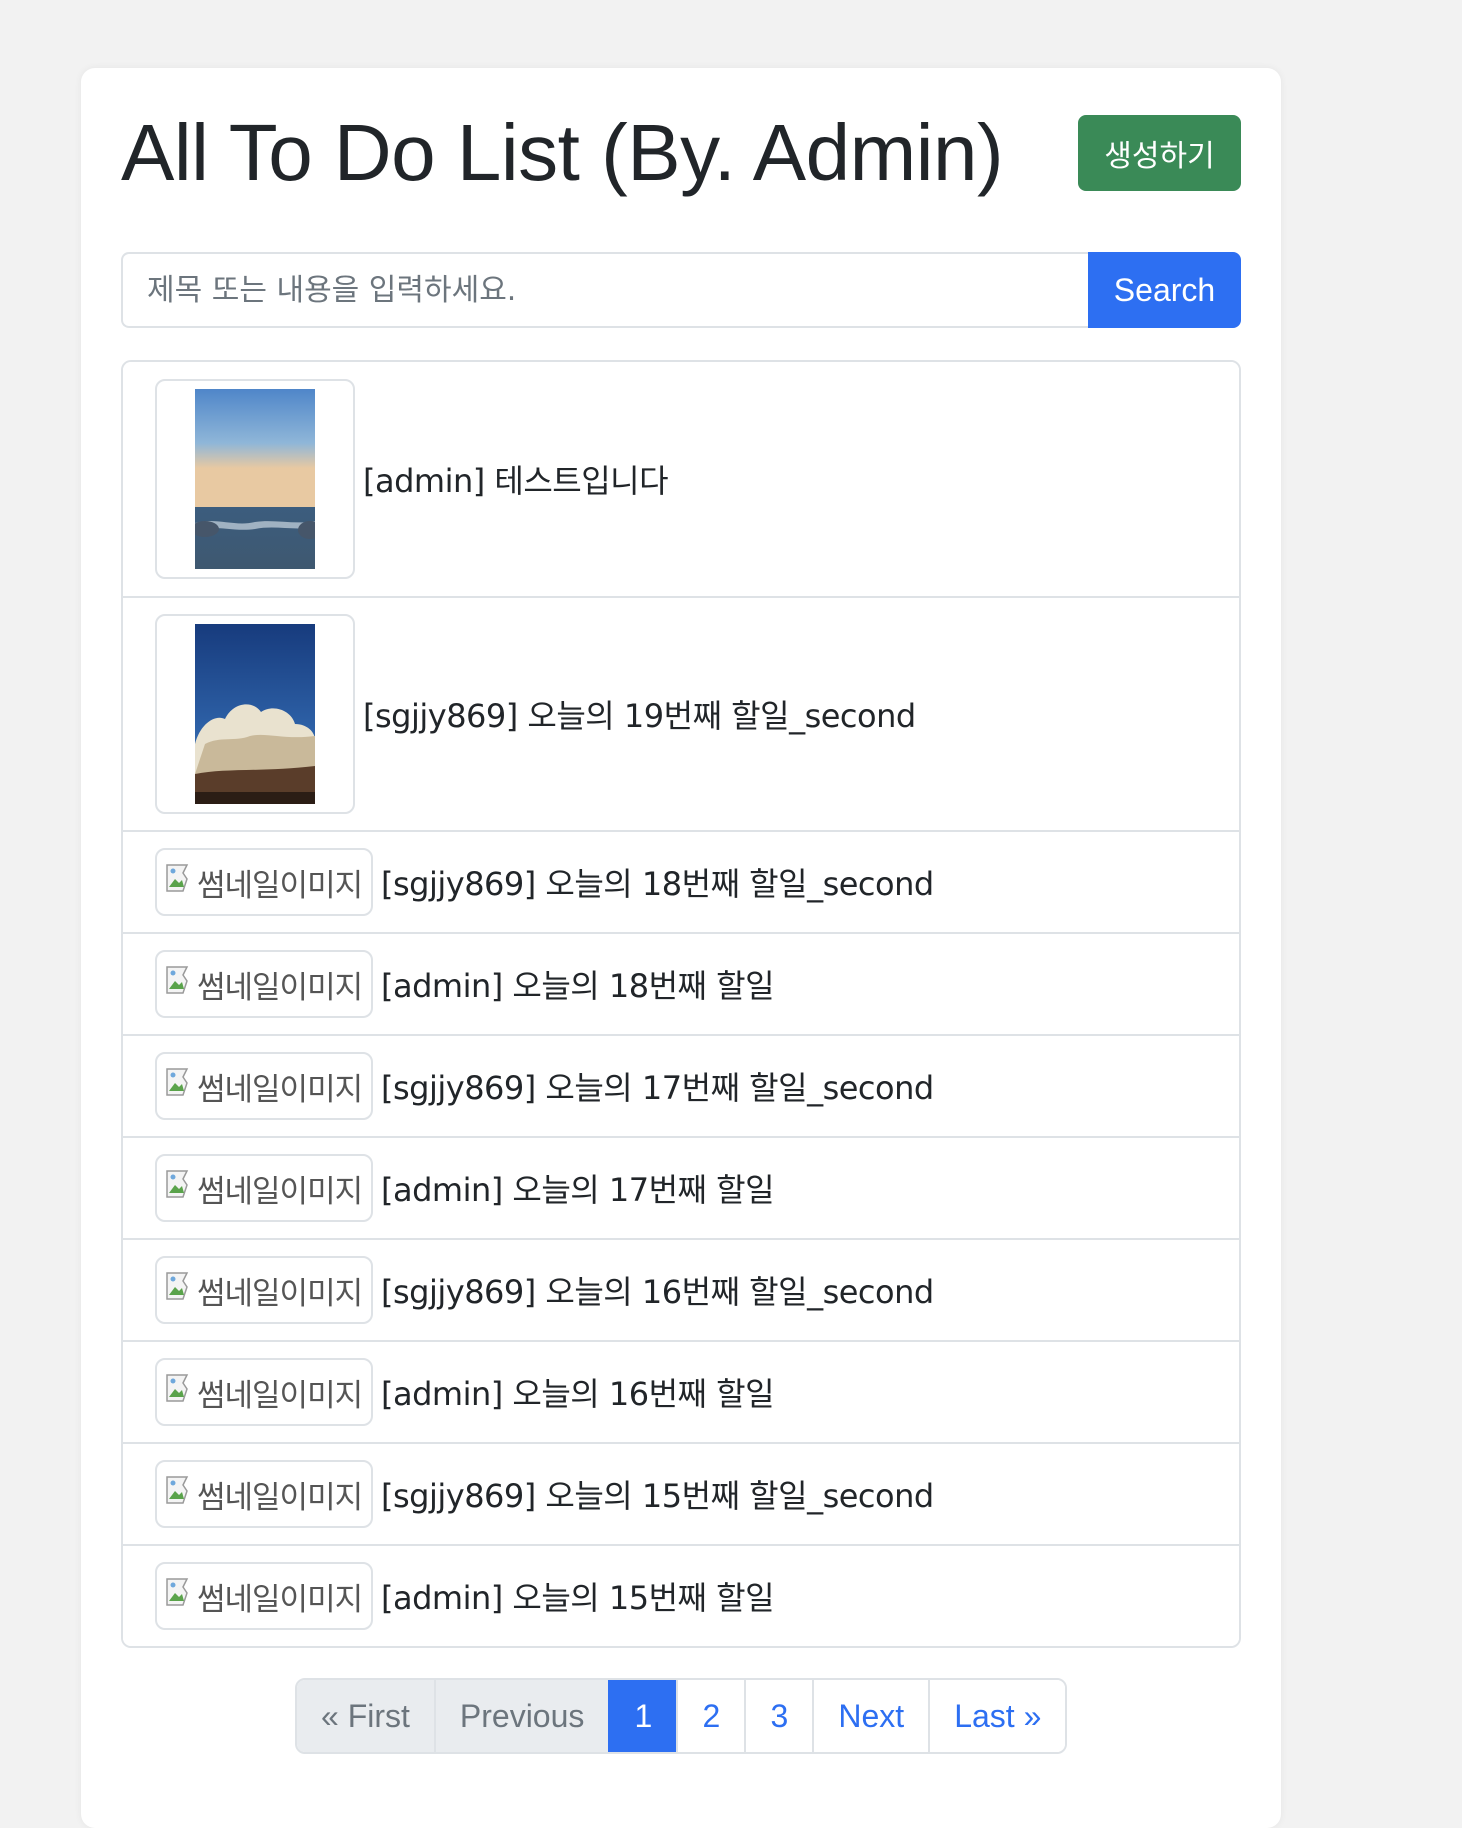 Image resolution: width=1462 pixels, height=1828 pixels. Describe the element at coordinates (639, 714) in the screenshot. I see `item-title: [sgjjy869] 오늘의 19번째 할일_second` at that location.